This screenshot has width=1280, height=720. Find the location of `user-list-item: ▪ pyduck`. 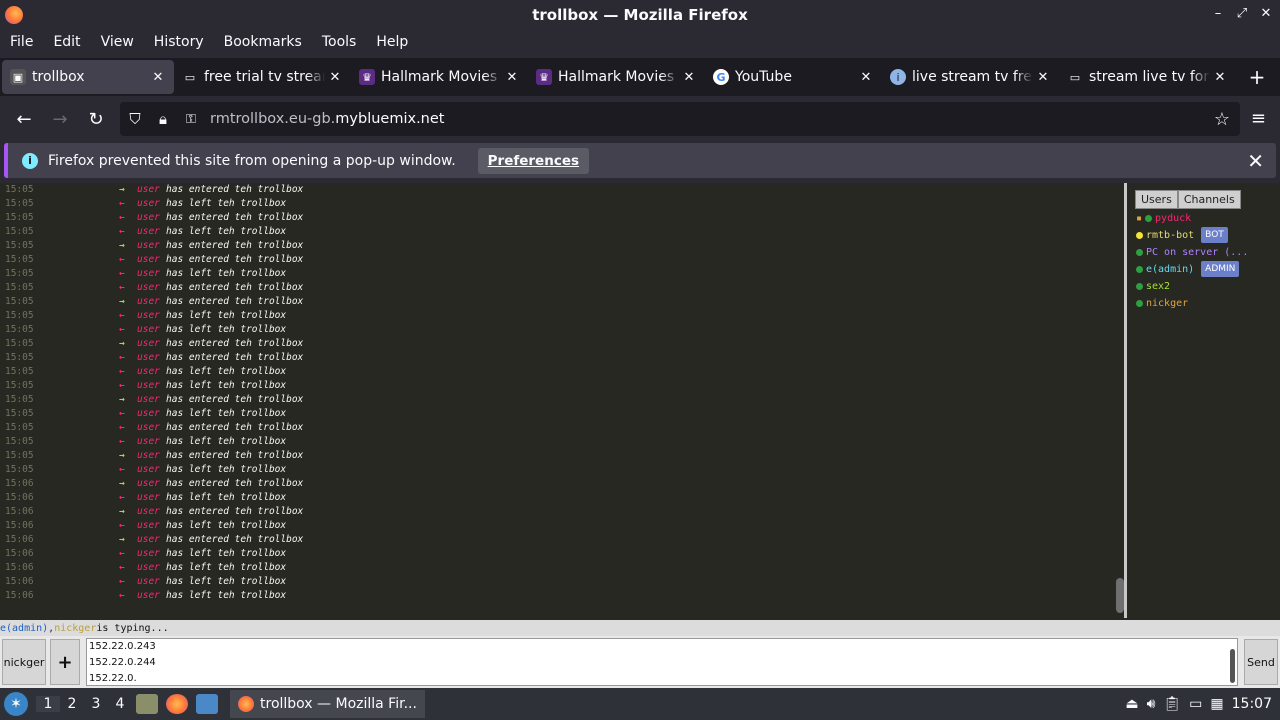

user-list-item: ▪ pyduck is located at coordinates (1163, 218).